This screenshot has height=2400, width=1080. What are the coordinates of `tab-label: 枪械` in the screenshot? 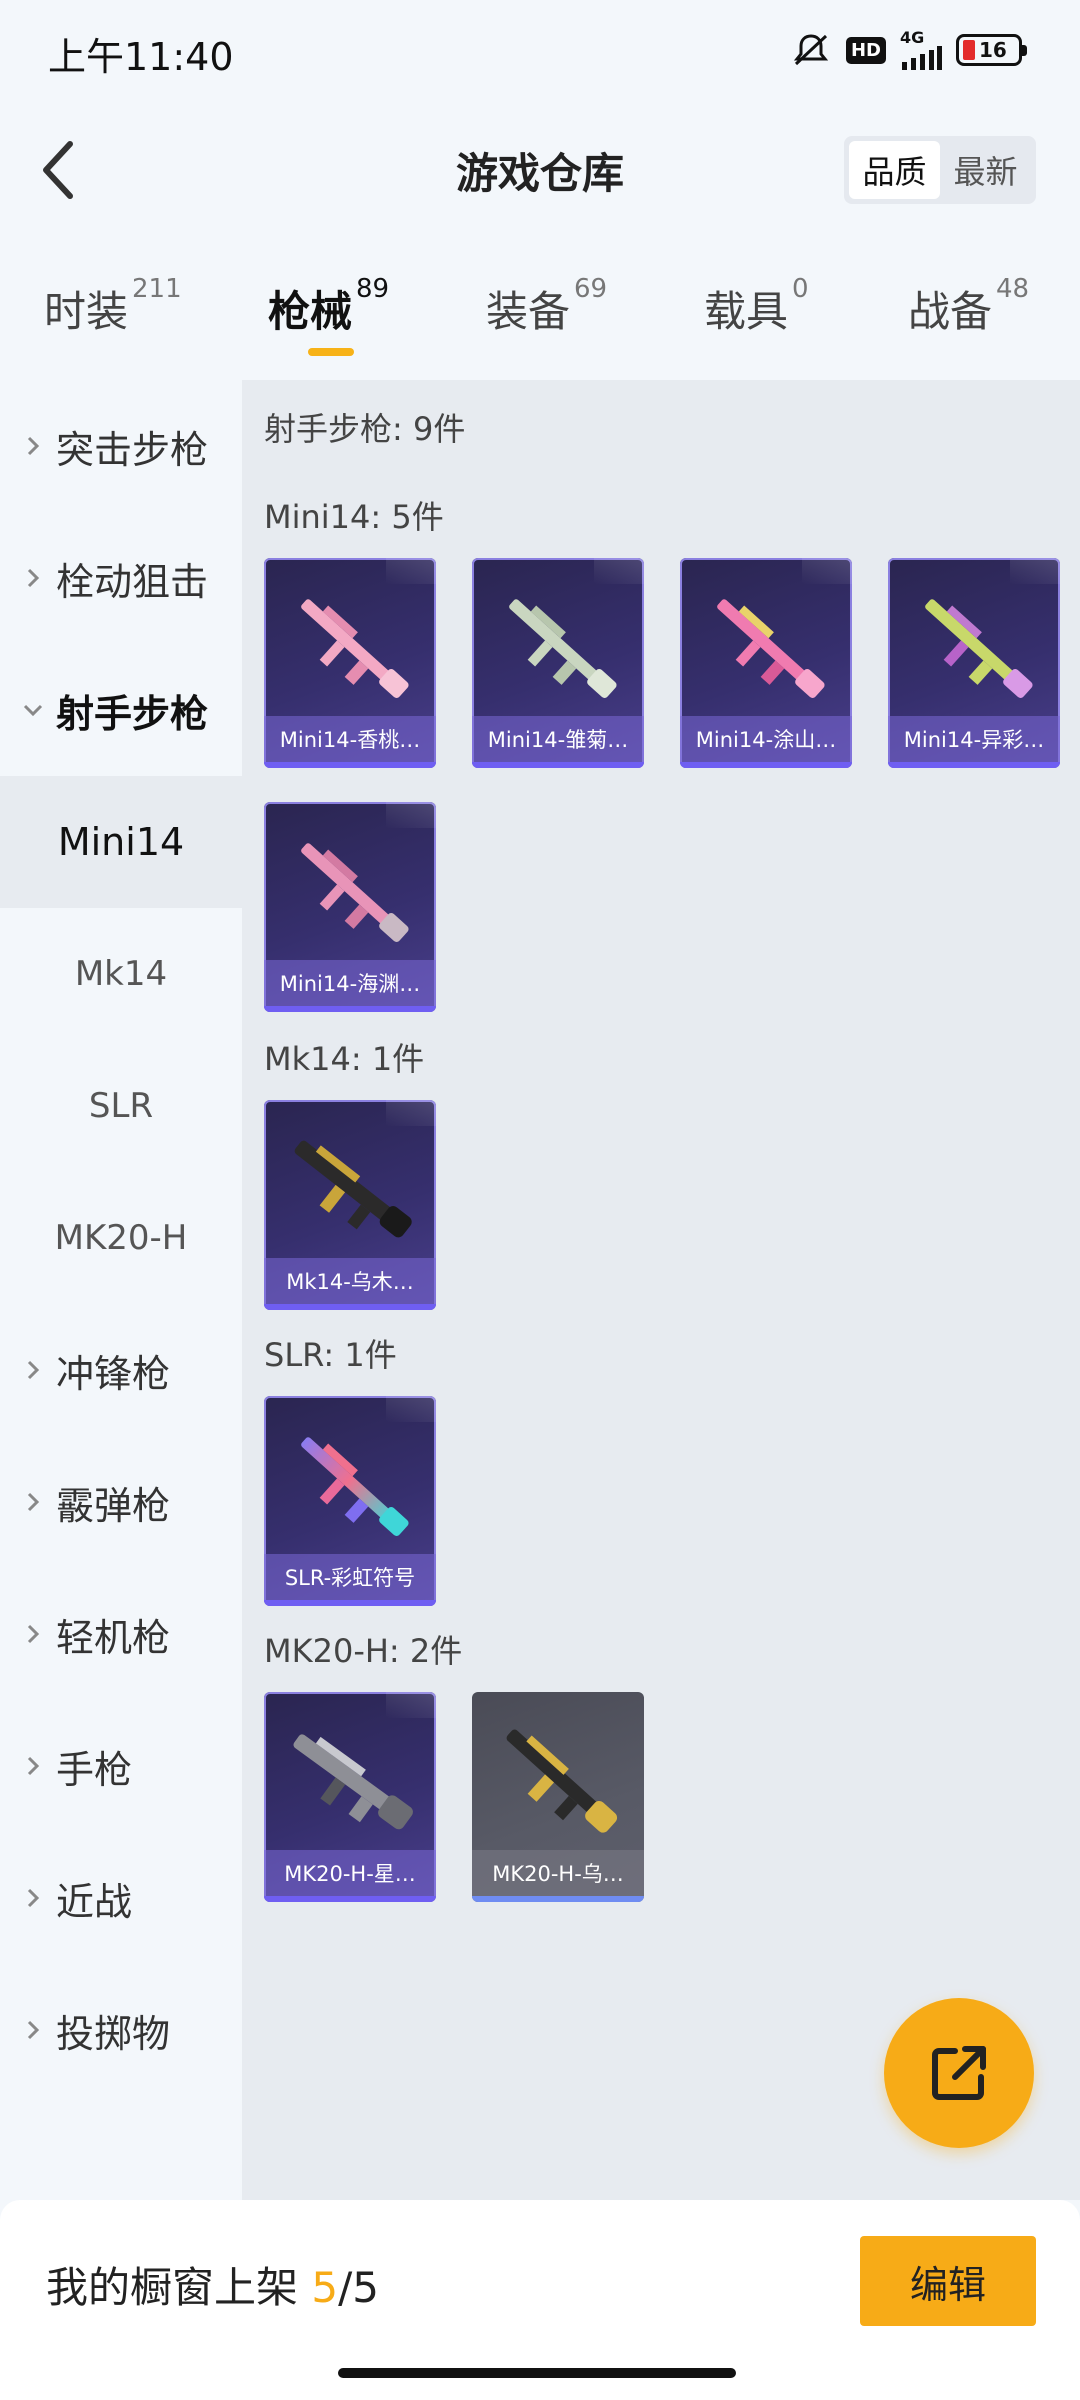 It's located at (310, 311).